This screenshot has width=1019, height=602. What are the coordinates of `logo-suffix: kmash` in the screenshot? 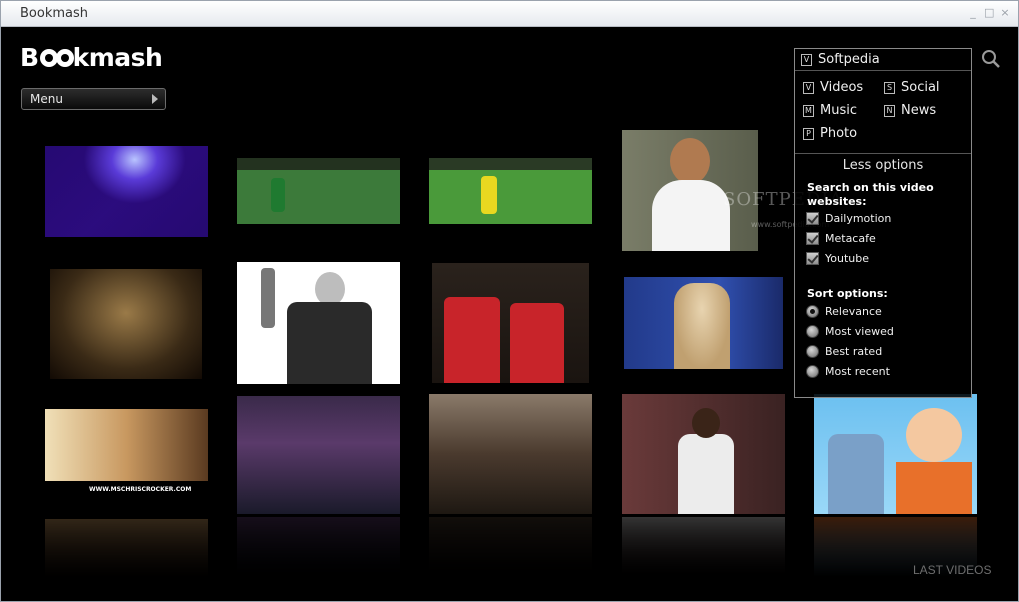 It's located at (117, 57).